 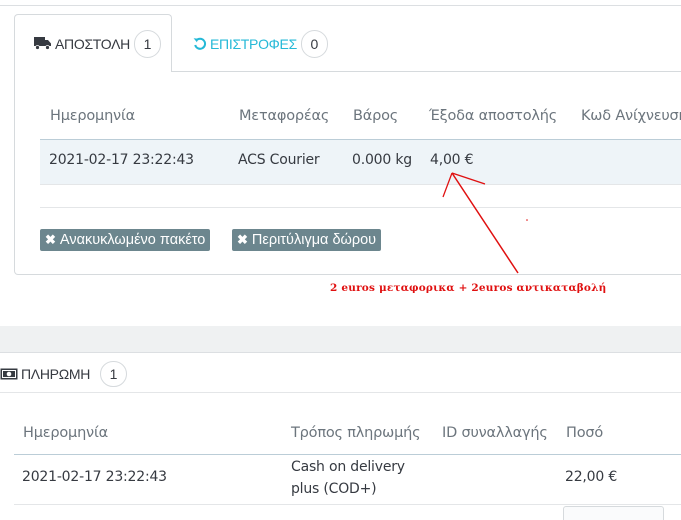 I want to click on payment-column-header-amount: Ποσό, so click(x=585, y=433).